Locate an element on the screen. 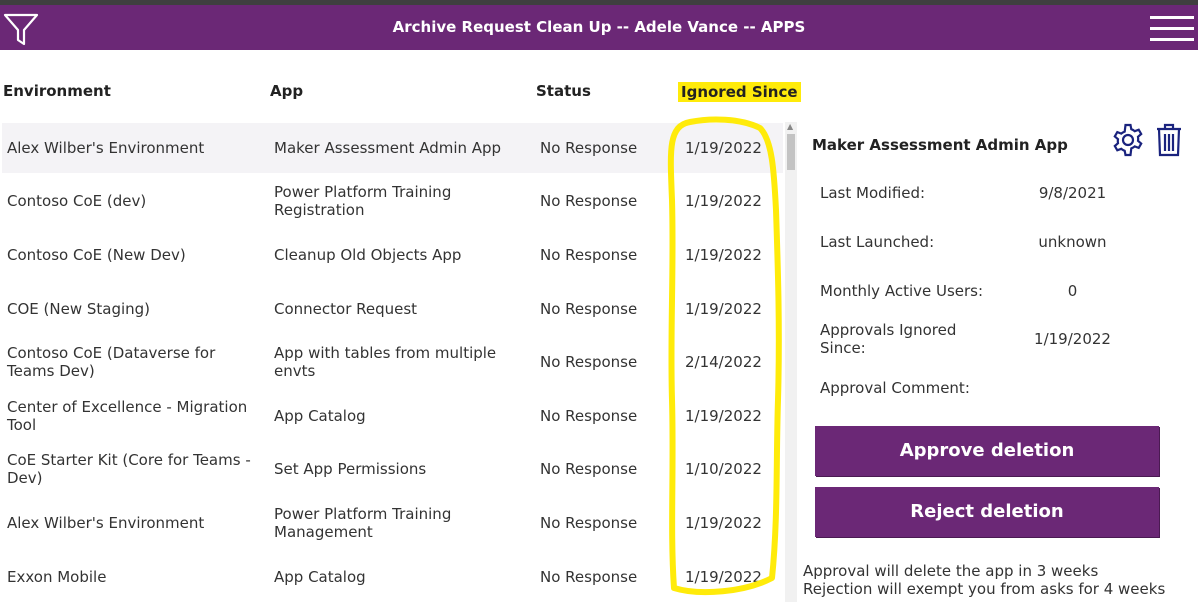 The height and width of the screenshot is (602, 1198). column-header-app: App is located at coordinates (286, 91).